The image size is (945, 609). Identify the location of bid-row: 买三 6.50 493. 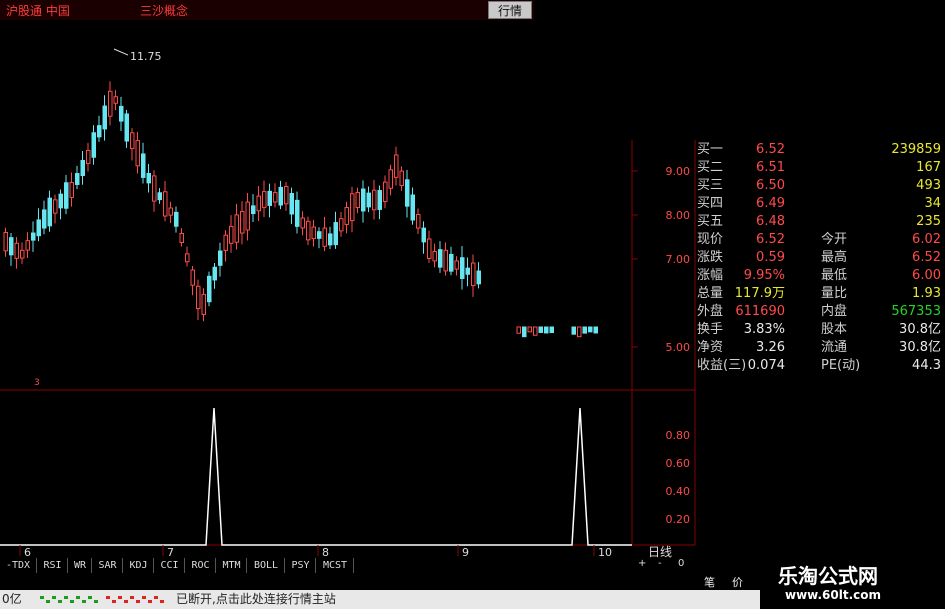
(821, 186).